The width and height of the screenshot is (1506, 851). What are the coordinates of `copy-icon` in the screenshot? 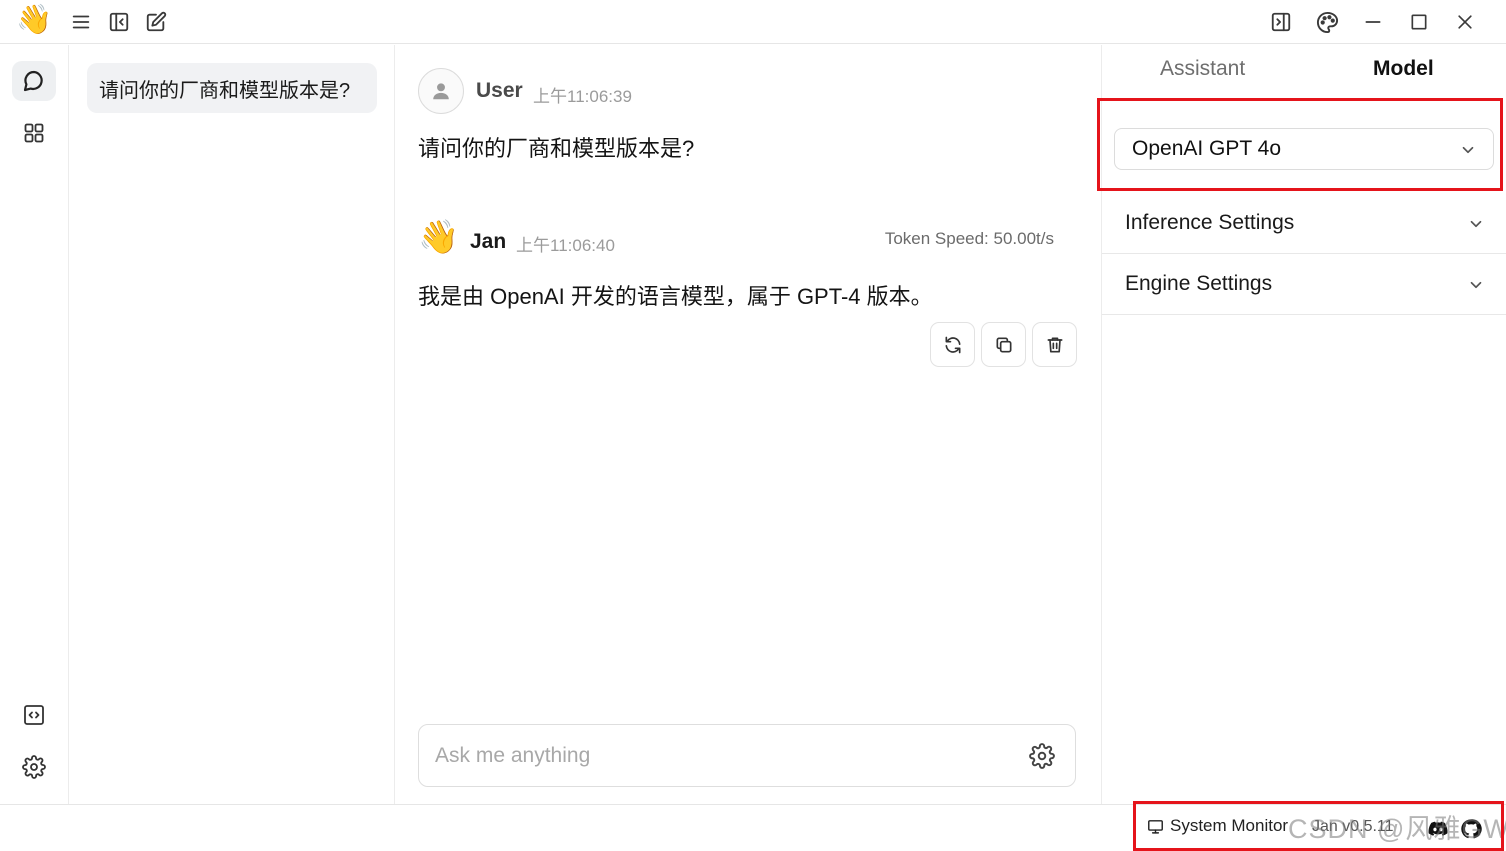 It's located at (1004, 345).